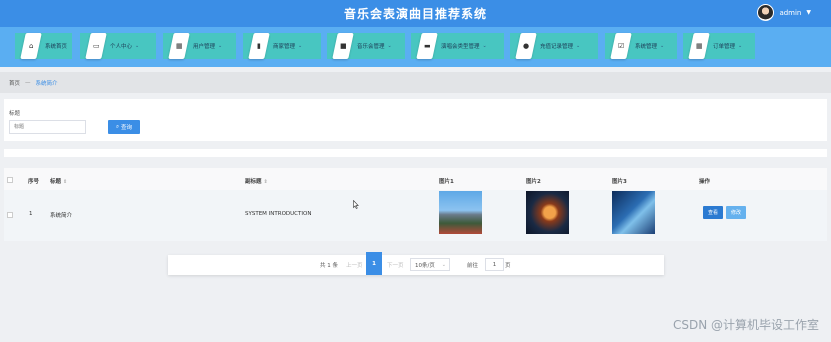 The height and width of the screenshot is (342, 831). What do you see at coordinates (278, 214) in the screenshot?
I see `row-subtitle: SYSTEM INTRODUCTION` at bounding box center [278, 214].